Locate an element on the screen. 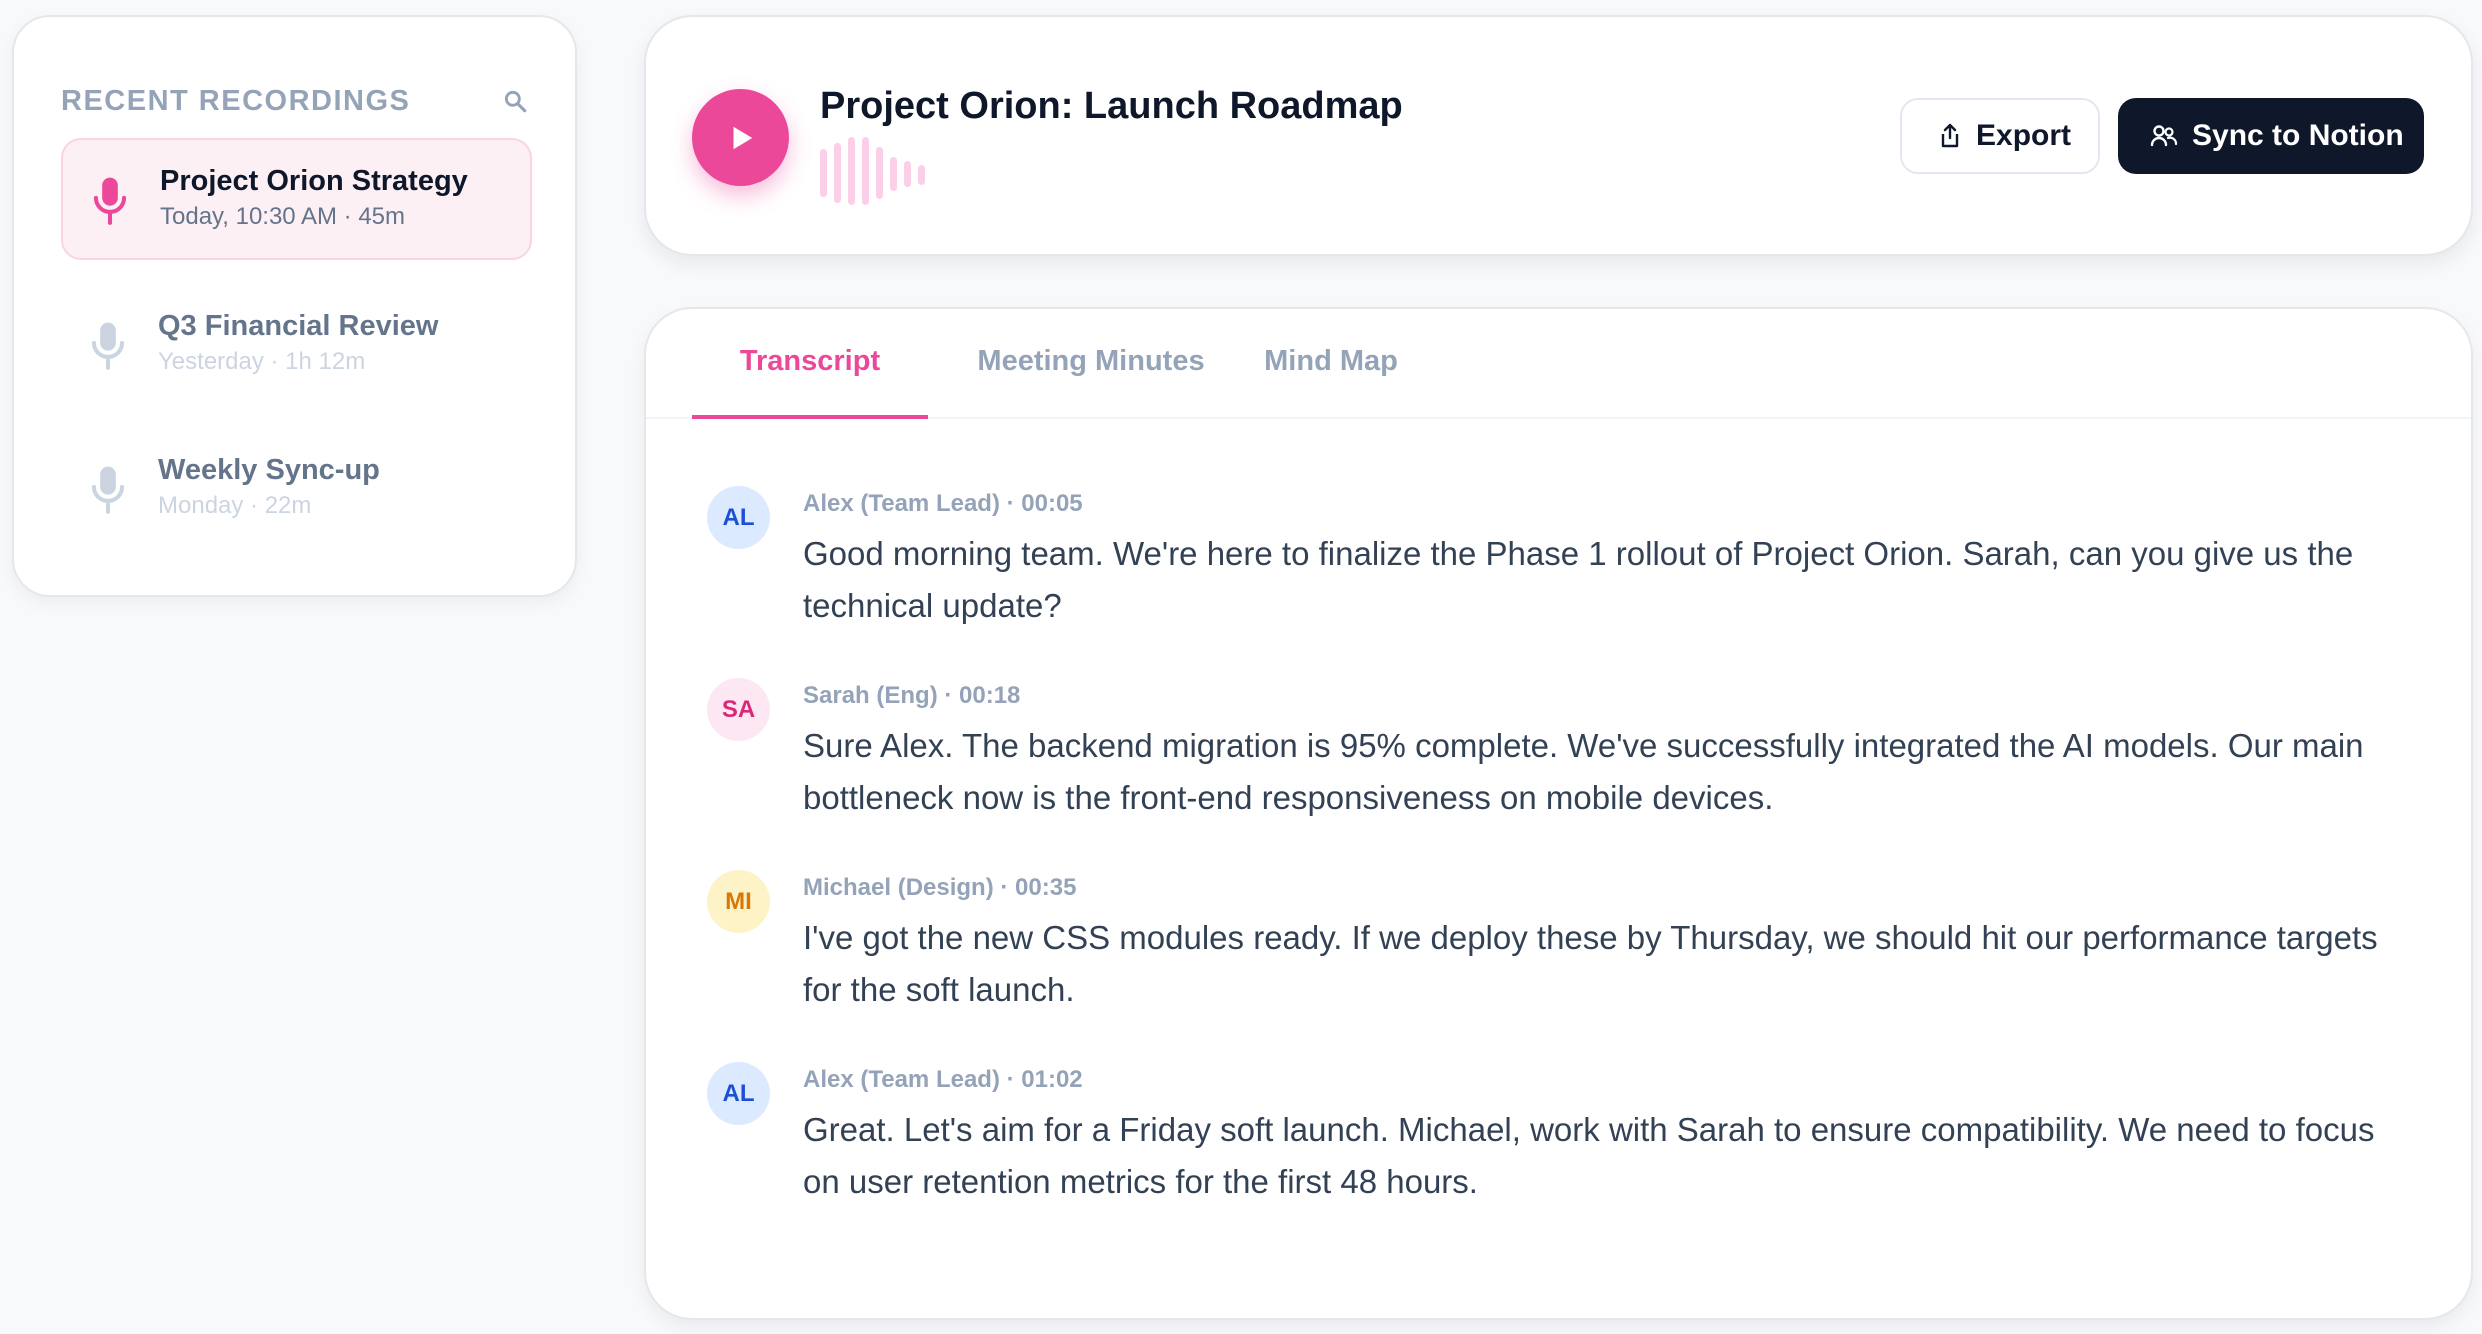  tab-mind-map: Mind Map is located at coordinates (1331, 382).